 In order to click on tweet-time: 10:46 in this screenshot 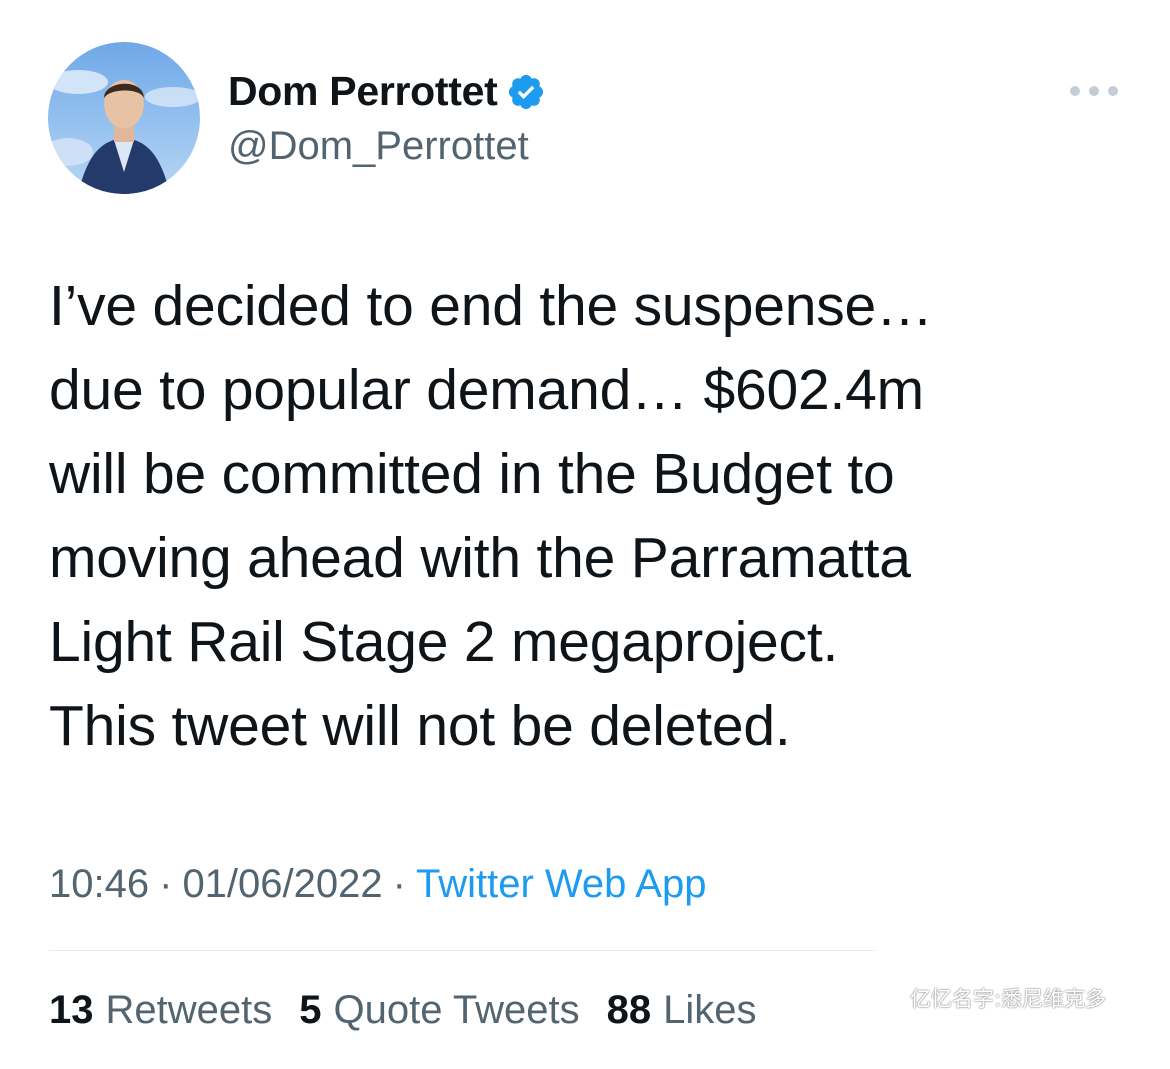, I will do `click(99, 884)`.